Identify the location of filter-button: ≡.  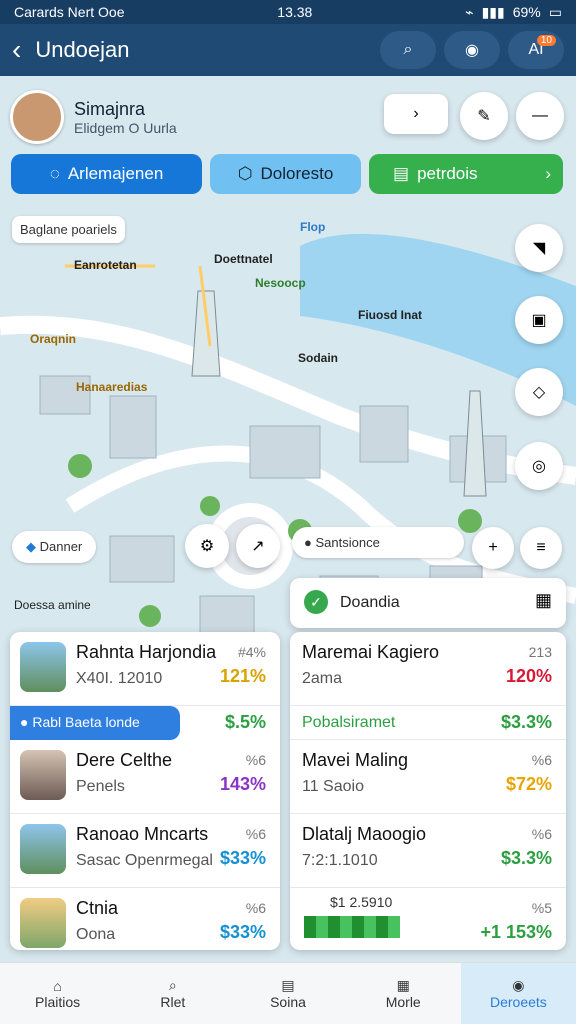
(541, 548).